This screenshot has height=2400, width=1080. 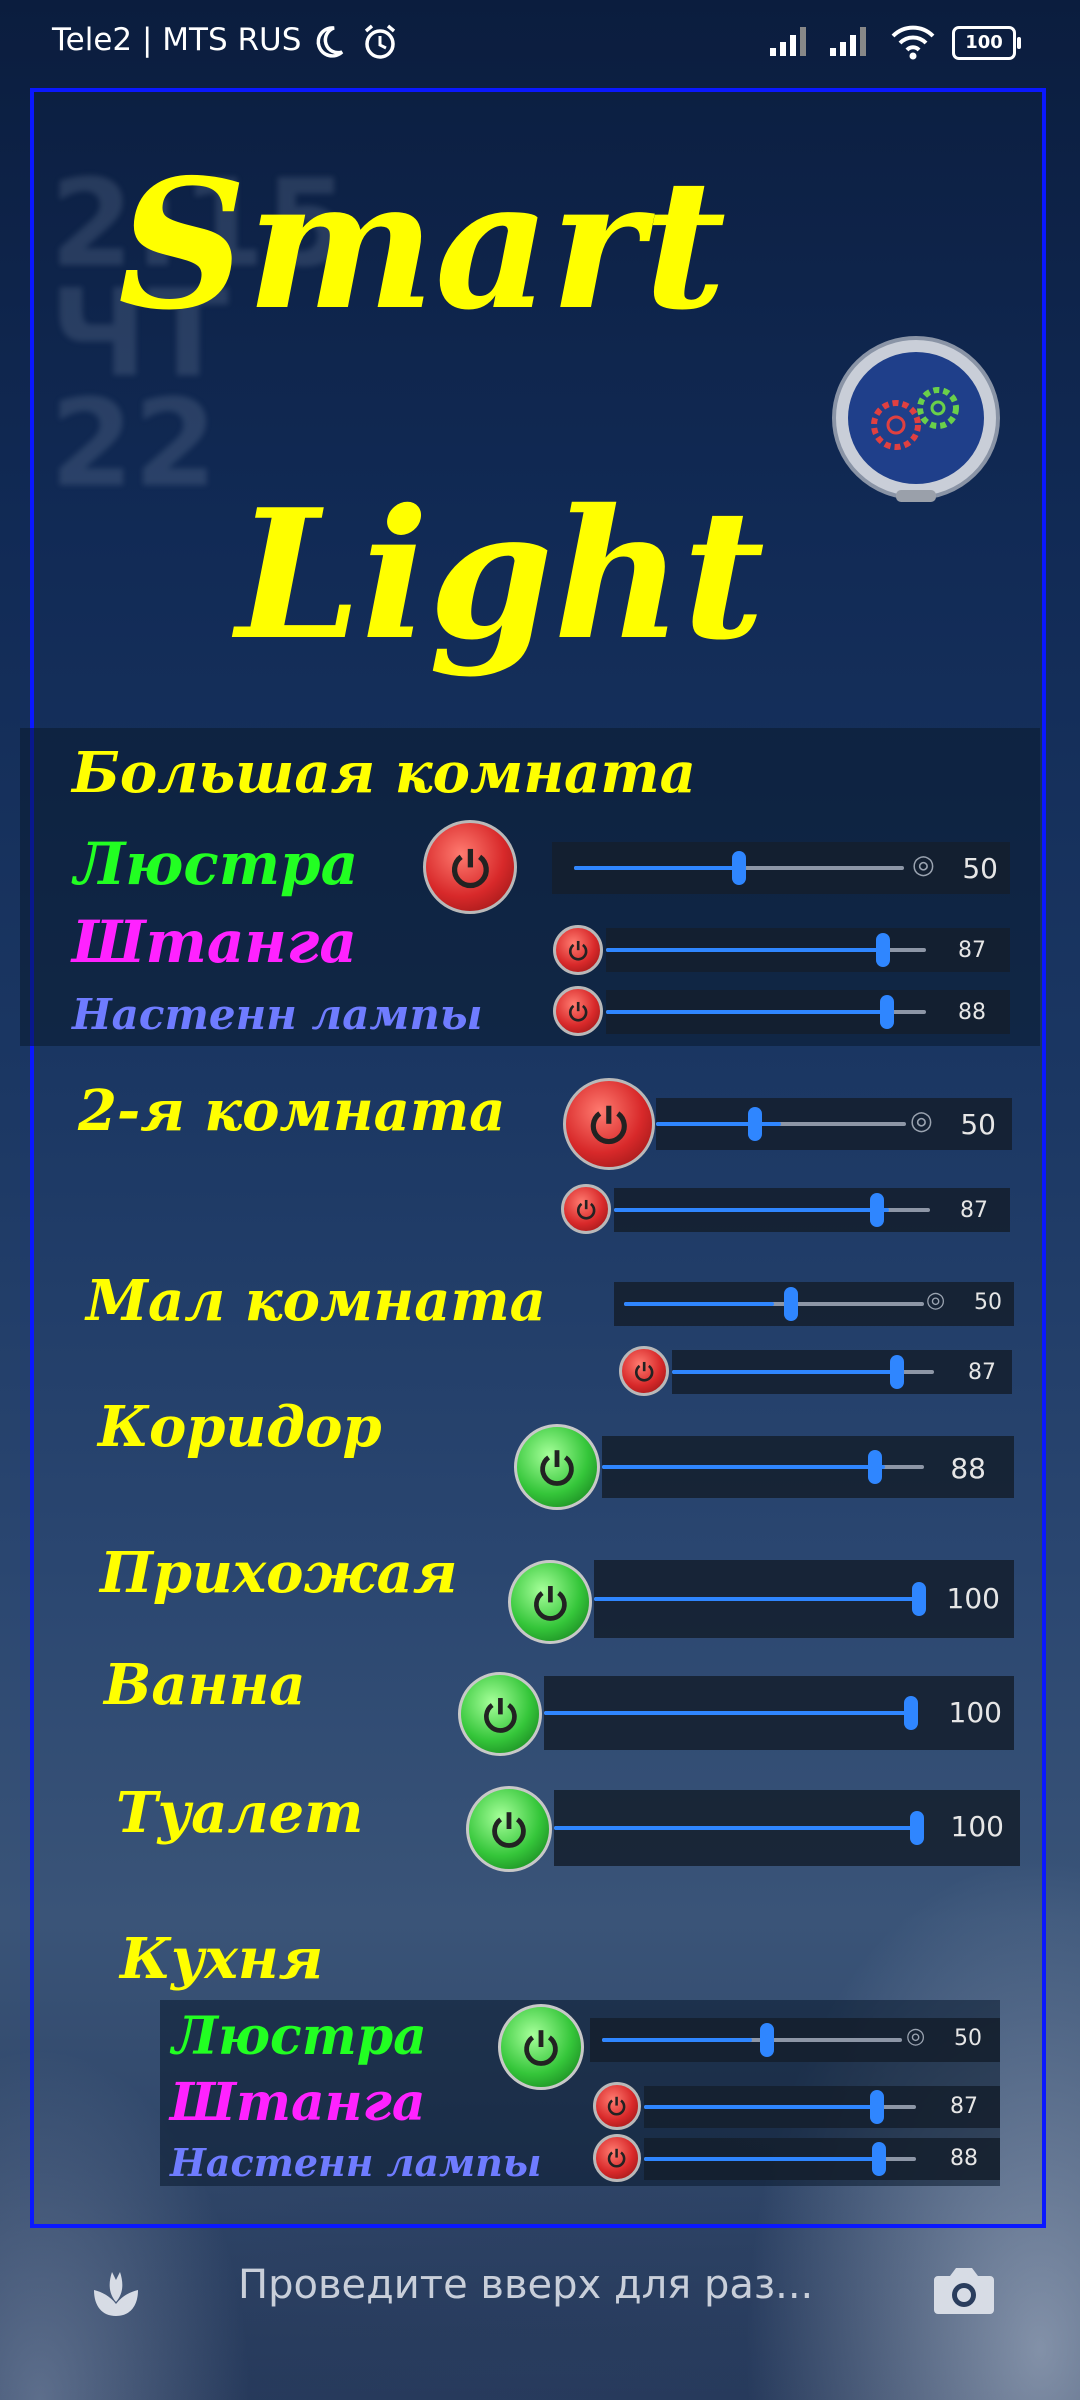 What do you see at coordinates (972, 950) in the screenshot?
I see `value-big-rod: 87` at bounding box center [972, 950].